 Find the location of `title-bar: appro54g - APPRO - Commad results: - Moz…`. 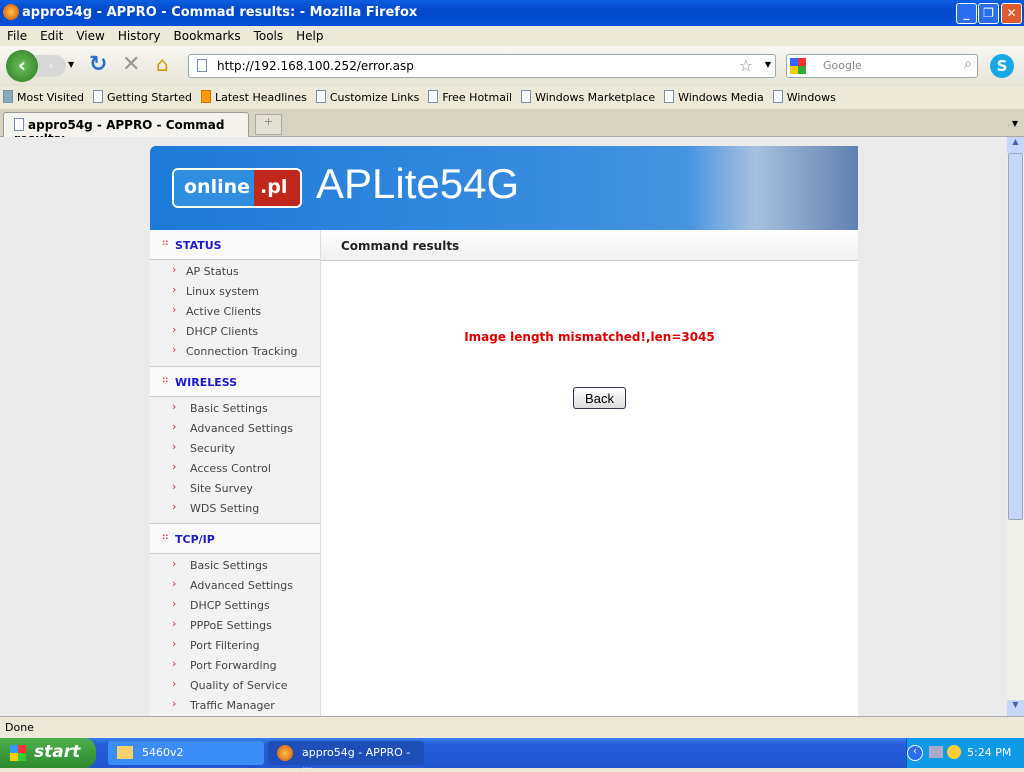

title-bar: appro54g - APPRO - Commad results: - Moz… is located at coordinates (512, 13).